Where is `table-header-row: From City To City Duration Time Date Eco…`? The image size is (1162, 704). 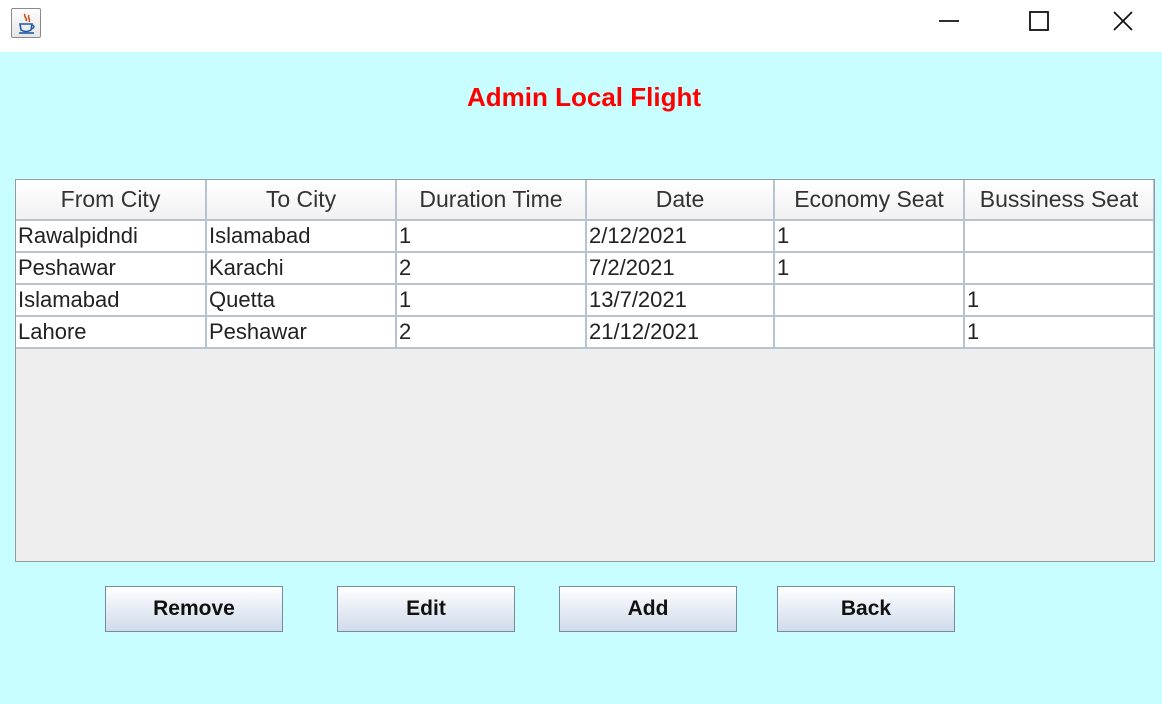
table-header-row: From City To City Duration Time Date Eco… is located at coordinates (585, 200).